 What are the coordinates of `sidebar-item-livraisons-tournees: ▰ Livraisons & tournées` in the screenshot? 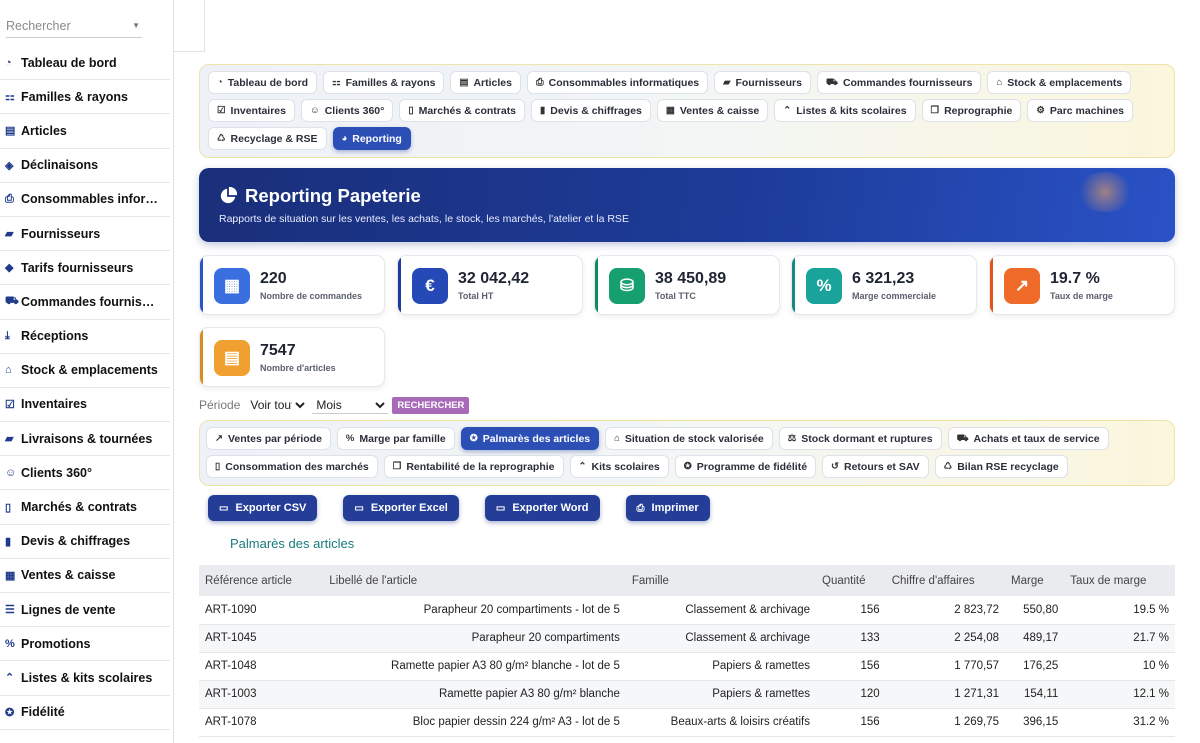 It's located at (85, 439).